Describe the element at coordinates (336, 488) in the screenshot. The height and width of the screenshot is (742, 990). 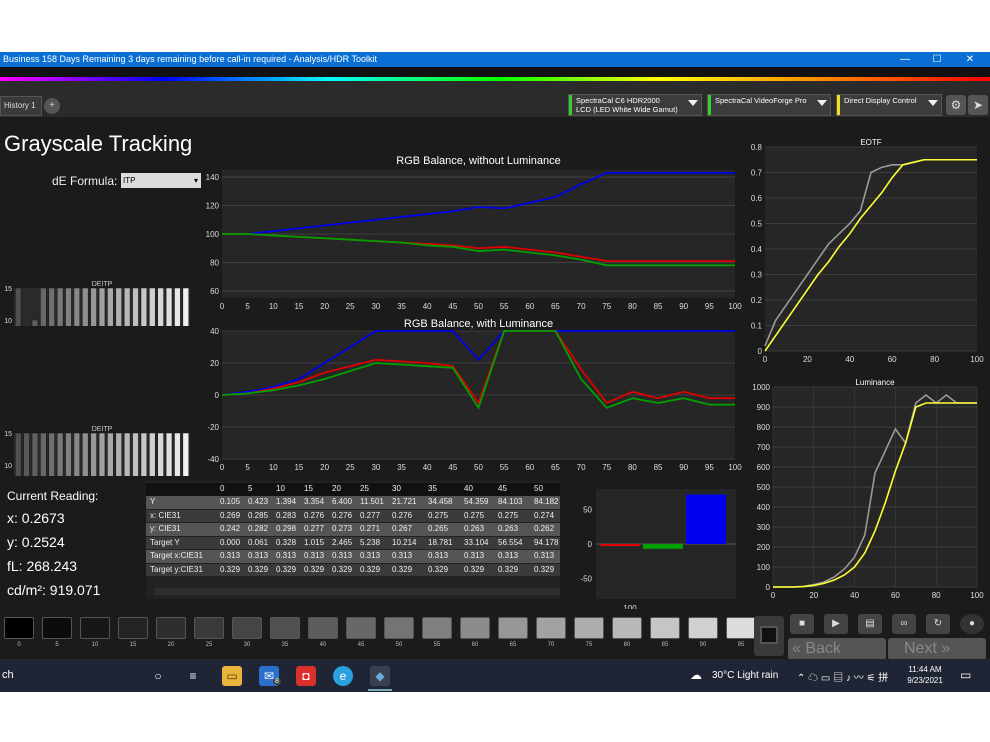
I see `table-cell: 20` at that location.